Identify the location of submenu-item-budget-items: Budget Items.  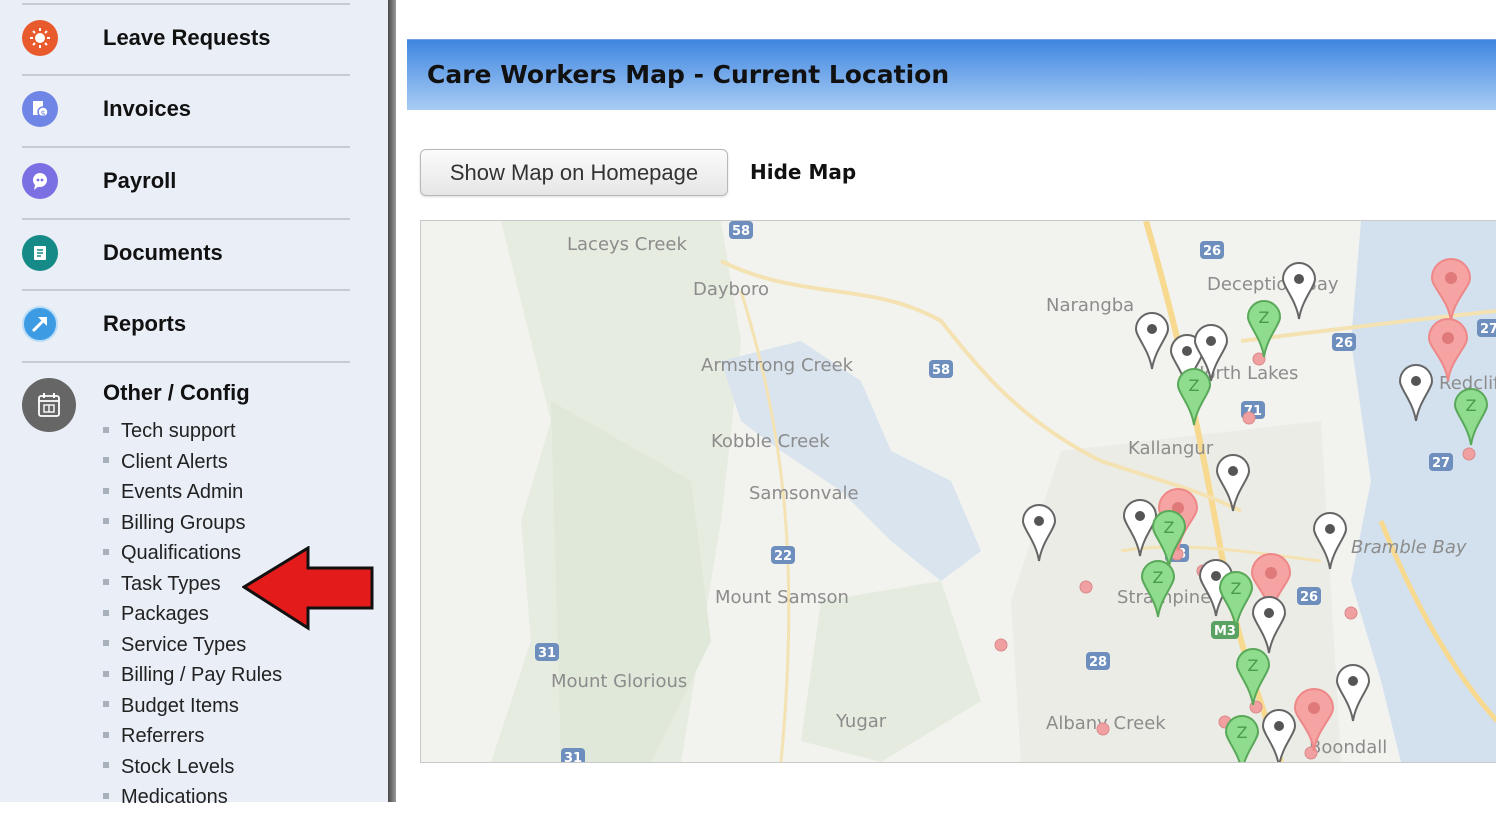
(192, 707).